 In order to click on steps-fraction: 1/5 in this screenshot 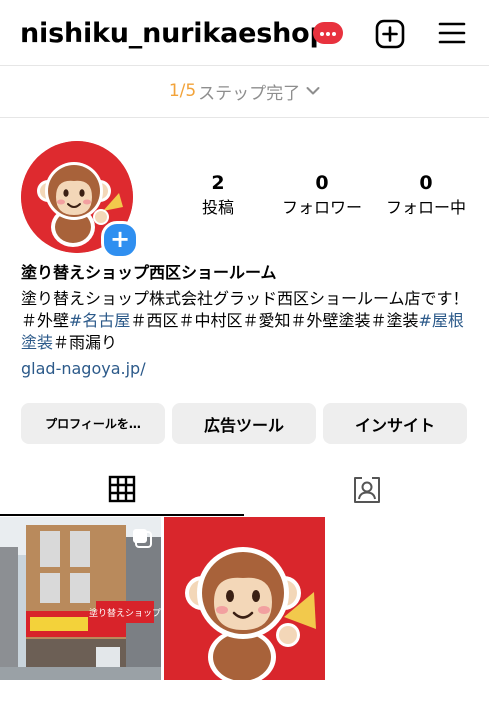, I will do `click(182, 91)`.